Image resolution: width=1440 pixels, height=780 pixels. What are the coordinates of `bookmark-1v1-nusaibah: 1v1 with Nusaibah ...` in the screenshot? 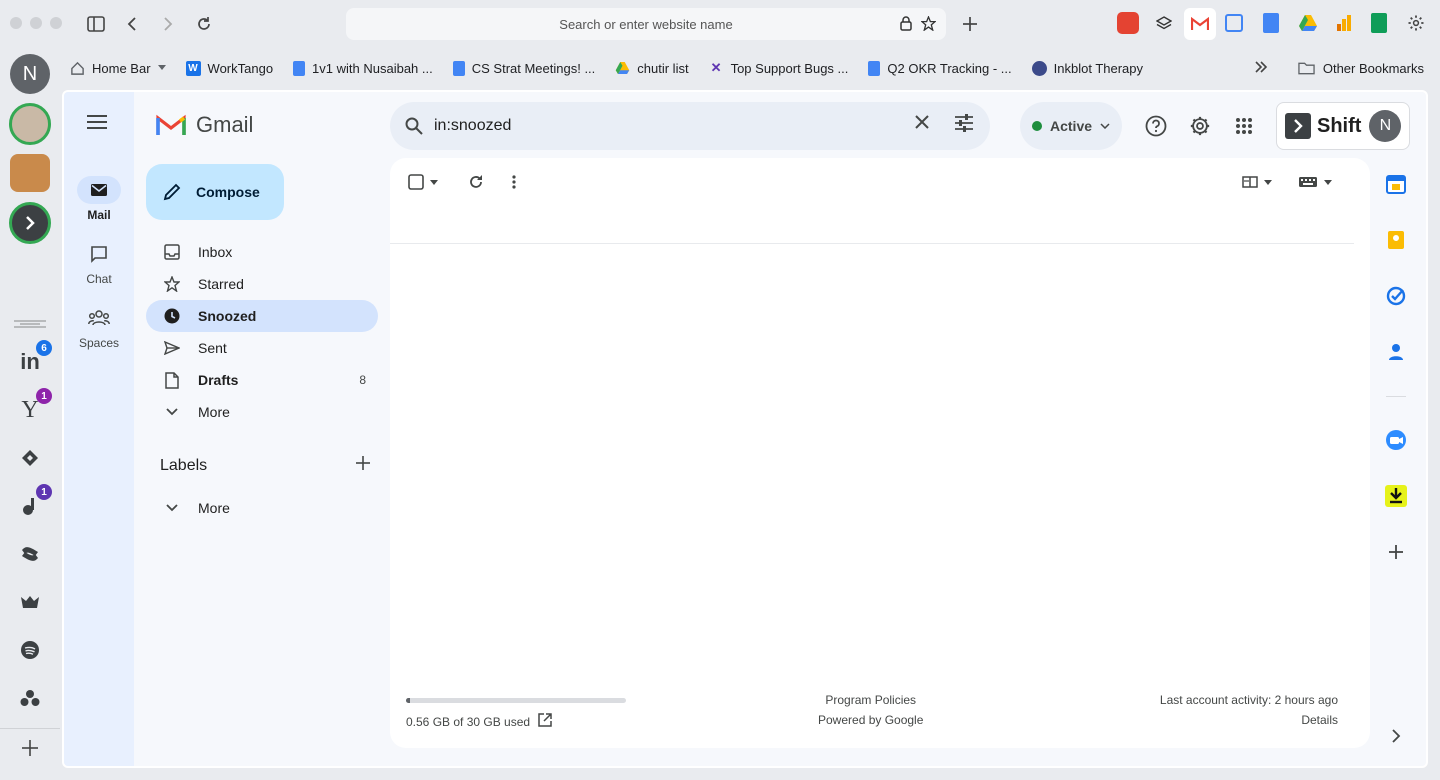 It's located at (363, 68).